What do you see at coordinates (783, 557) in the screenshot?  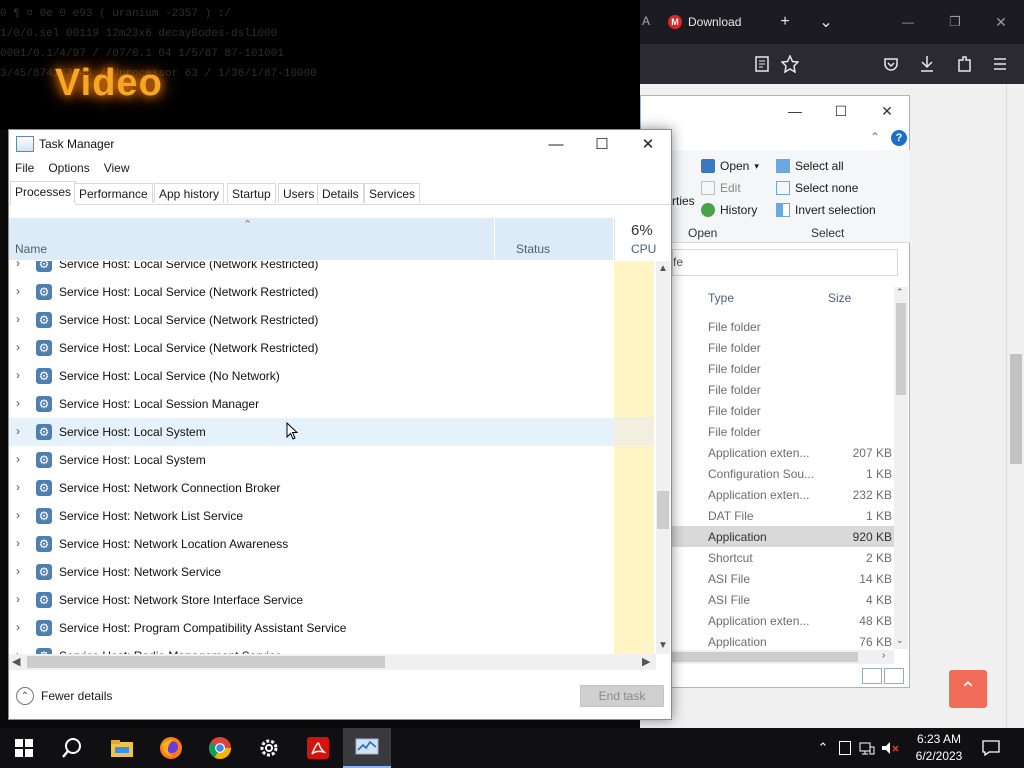 I see `file-row: Shortcut 2 KB` at bounding box center [783, 557].